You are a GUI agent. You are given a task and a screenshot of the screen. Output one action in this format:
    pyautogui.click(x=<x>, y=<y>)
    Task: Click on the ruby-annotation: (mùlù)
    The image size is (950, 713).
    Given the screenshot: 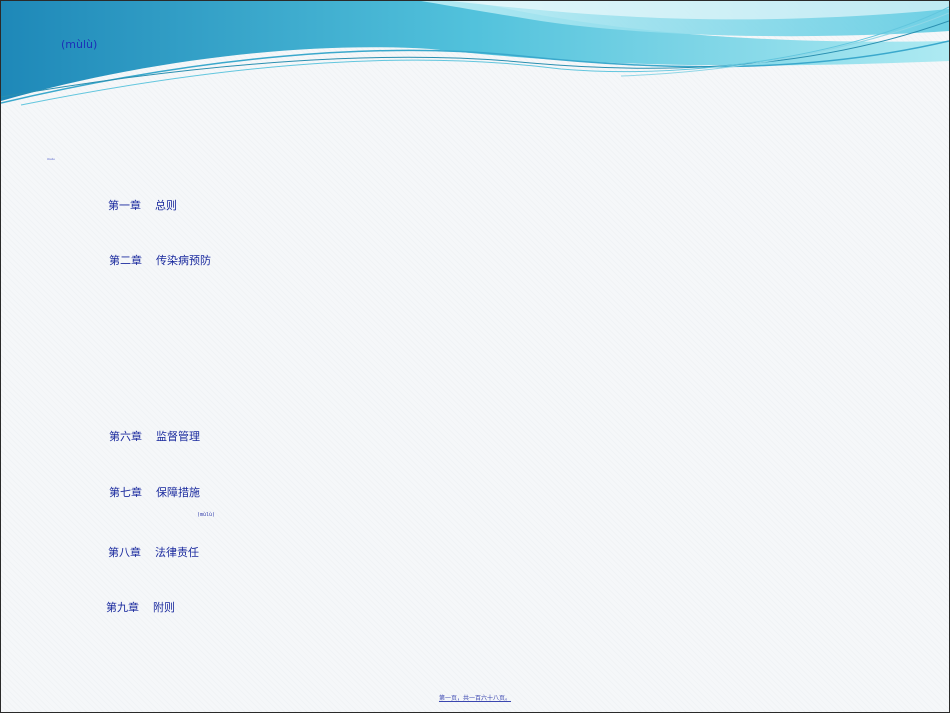 What is the action you would take?
    pyautogui.click(x=206, y=515)
    